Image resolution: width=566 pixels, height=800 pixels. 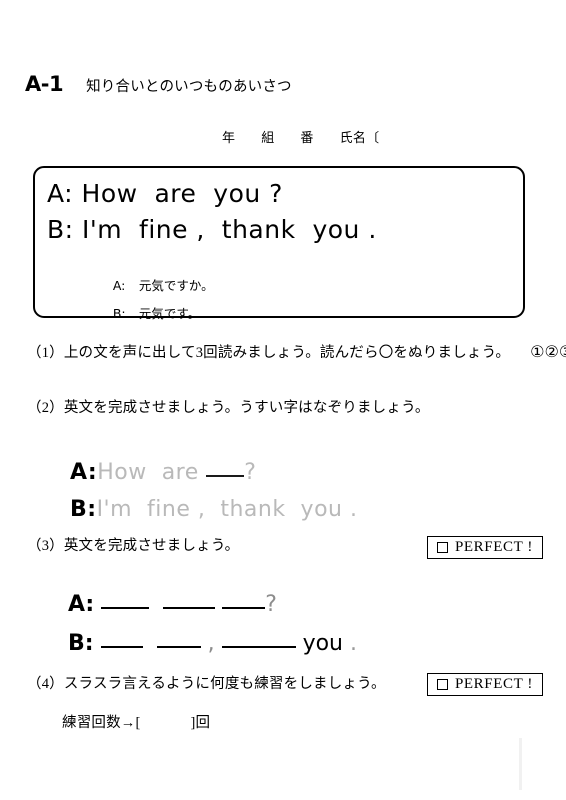 I want to click on practice-count-suffix: ]回, so click(x=200, y=723).